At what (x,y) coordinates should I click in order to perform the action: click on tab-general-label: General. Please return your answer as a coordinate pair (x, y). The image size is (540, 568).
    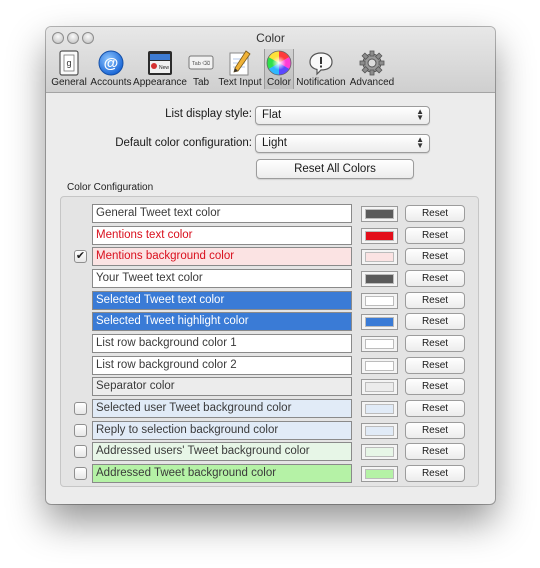
    Looking at the image, I should click on (69, 82).